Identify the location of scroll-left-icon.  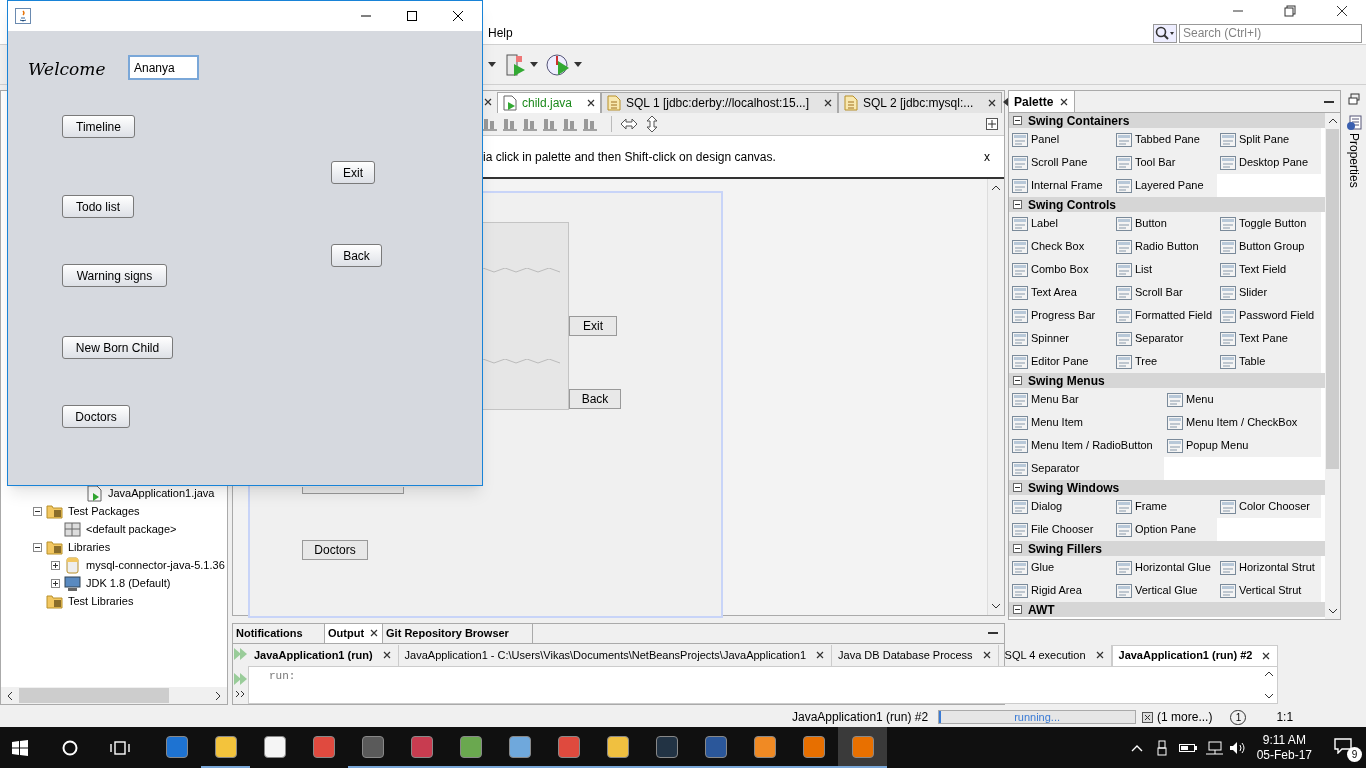
(10, 695).